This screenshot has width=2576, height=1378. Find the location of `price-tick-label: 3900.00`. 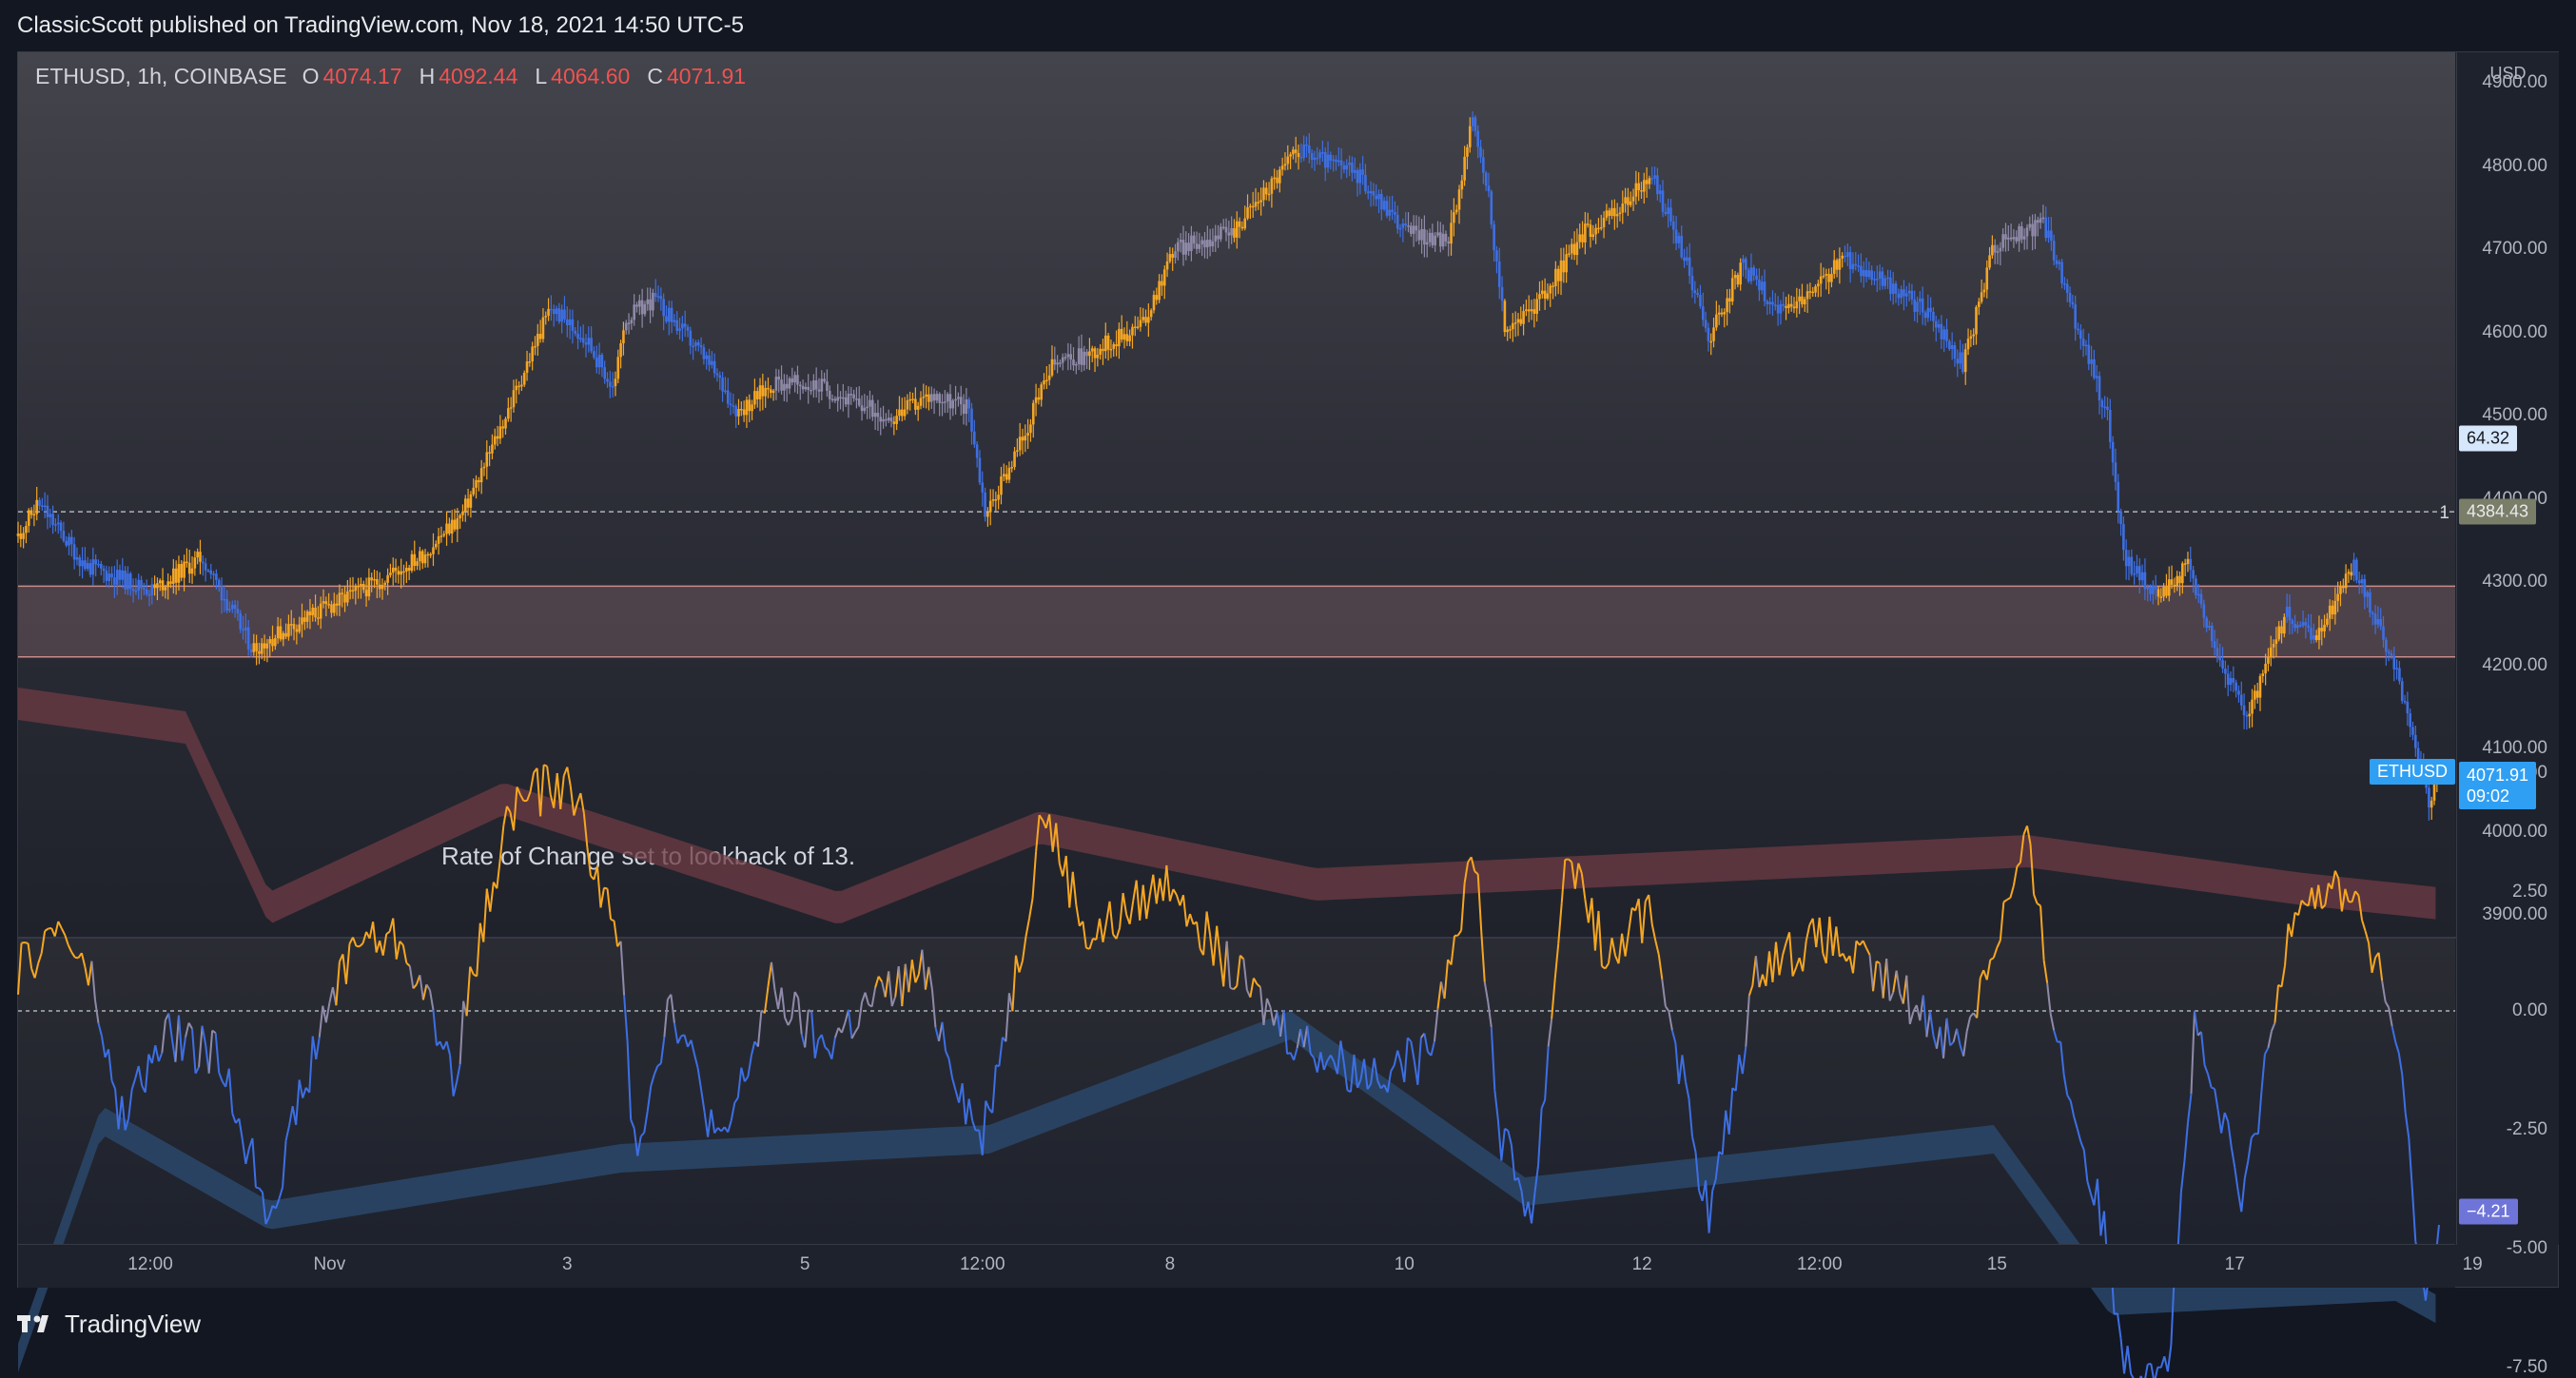

price-tick-label: 3900.00 is located at coordinates (2515, 914).